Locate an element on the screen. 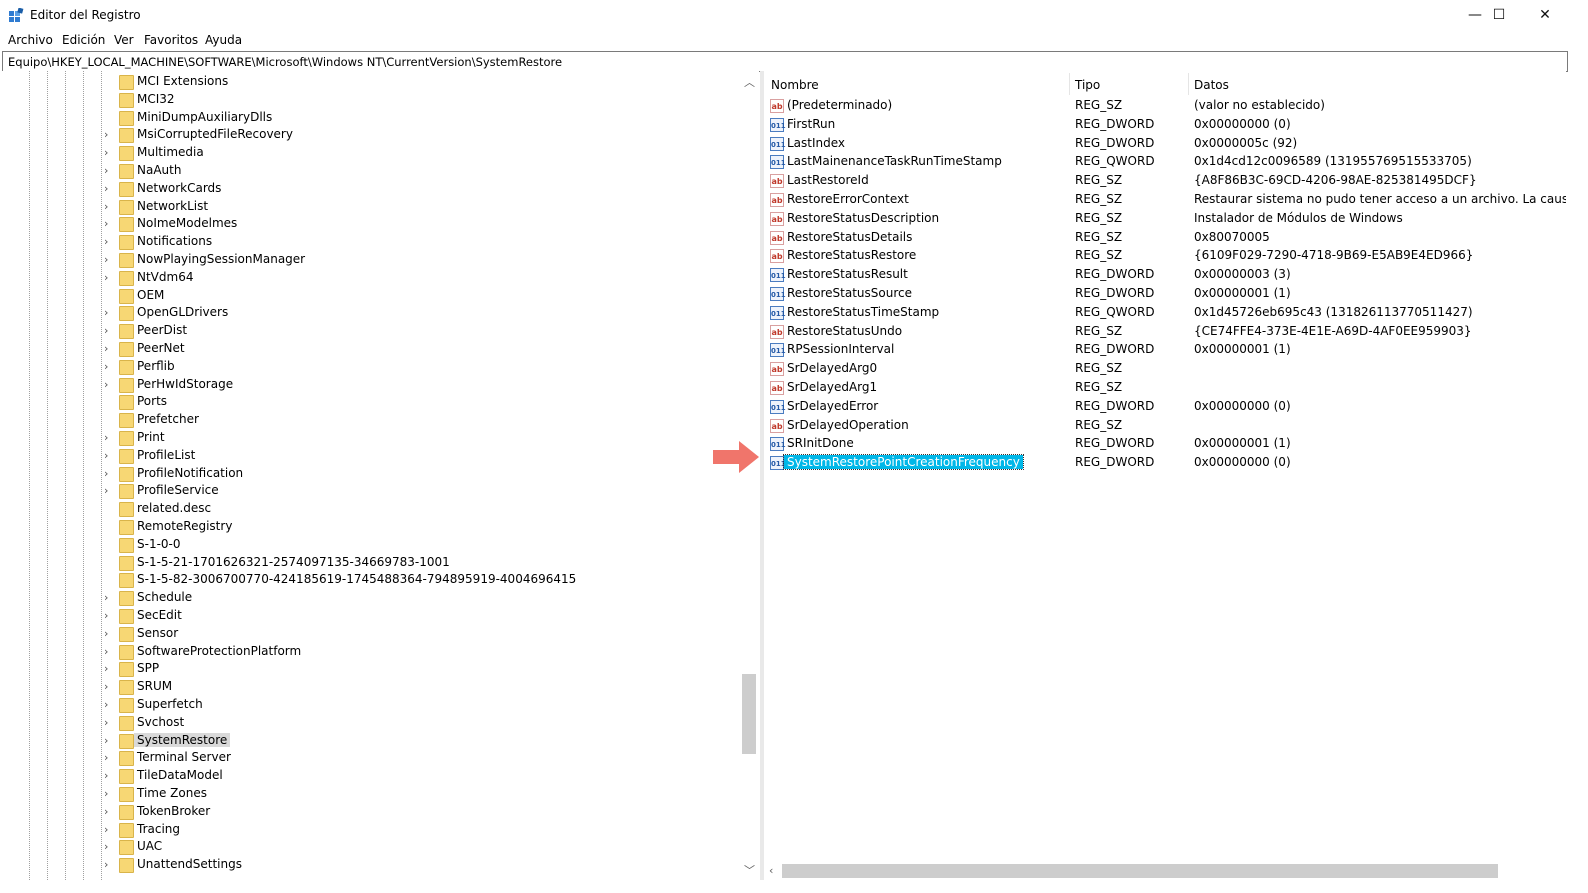 The image size is (1588, 893). column-header-name: Nombre is located at coordinates (795, 85).